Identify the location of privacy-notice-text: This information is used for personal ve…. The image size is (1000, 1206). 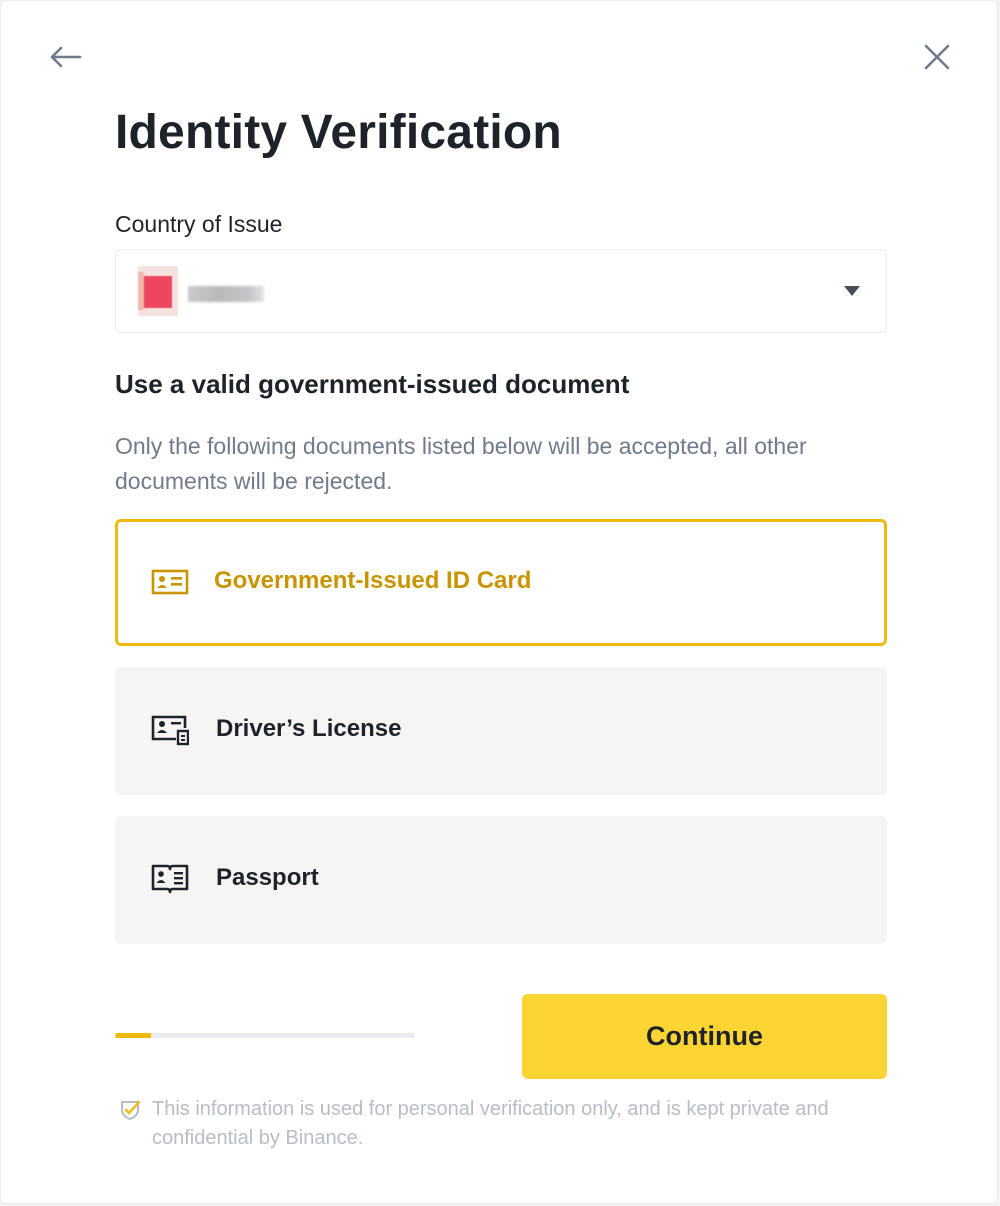
(490, 1123).